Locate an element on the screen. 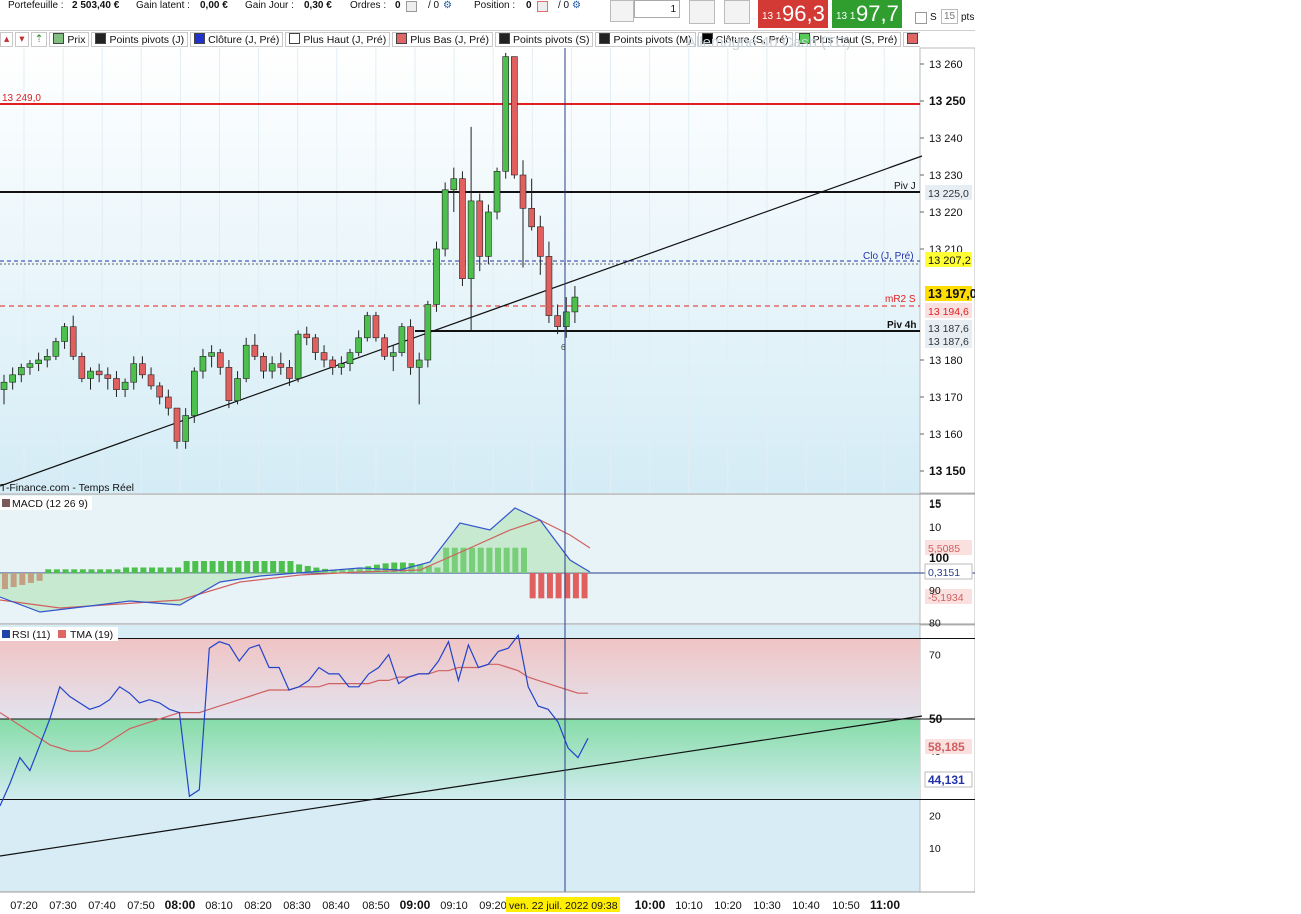  rsi-overbought-zone is located at coordinates (460, 678).